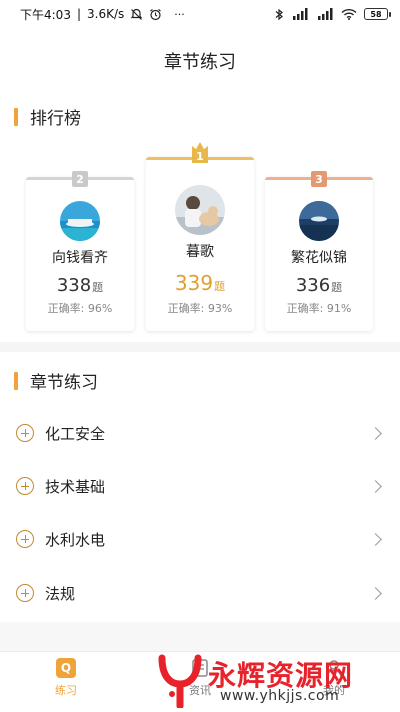 The image size is (400, 712). What do you see at coordinates (80, 179) in the screenshot?
I see `rank-badge-2: 2` at bounding box center [80, 179].